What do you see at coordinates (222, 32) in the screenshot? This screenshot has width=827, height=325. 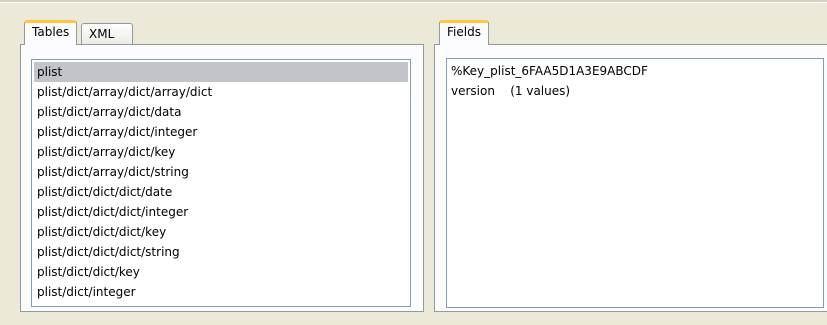 I see `tables-tab-strip: Tables XML` at bounding box center [222, 32].